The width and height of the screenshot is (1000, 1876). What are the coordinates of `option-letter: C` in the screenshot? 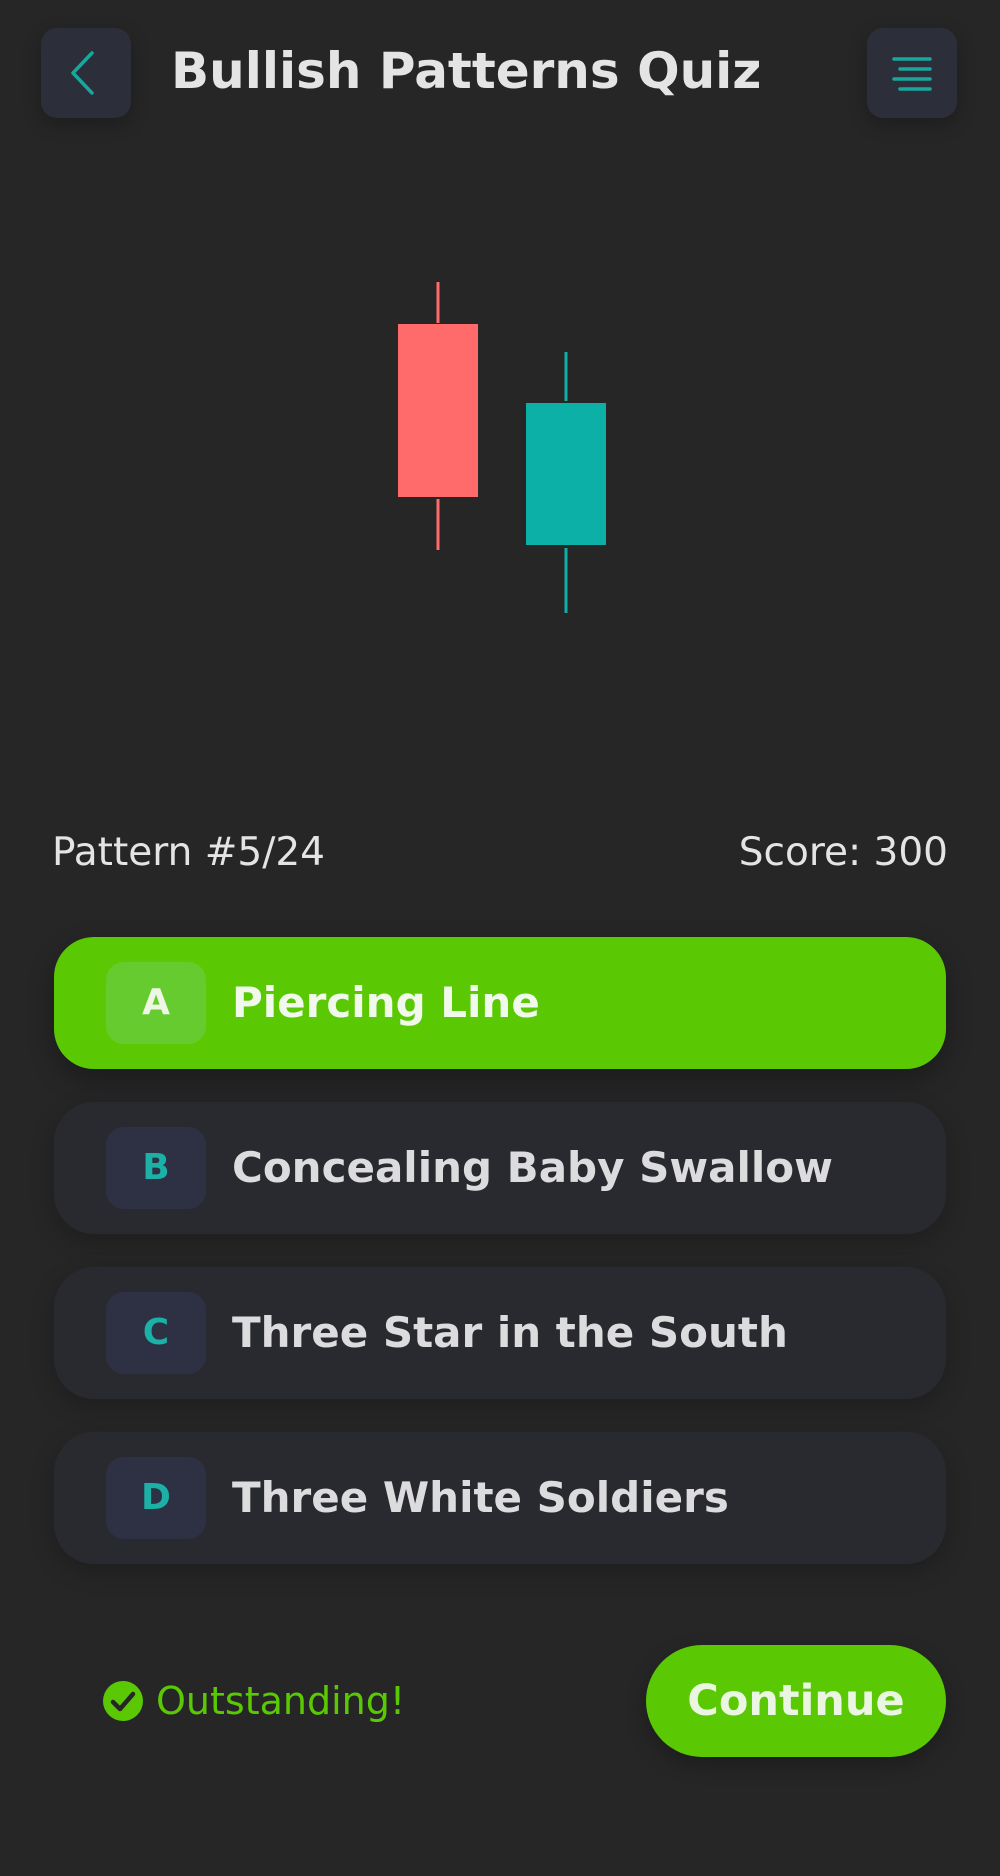 It's located at (156, 1333).